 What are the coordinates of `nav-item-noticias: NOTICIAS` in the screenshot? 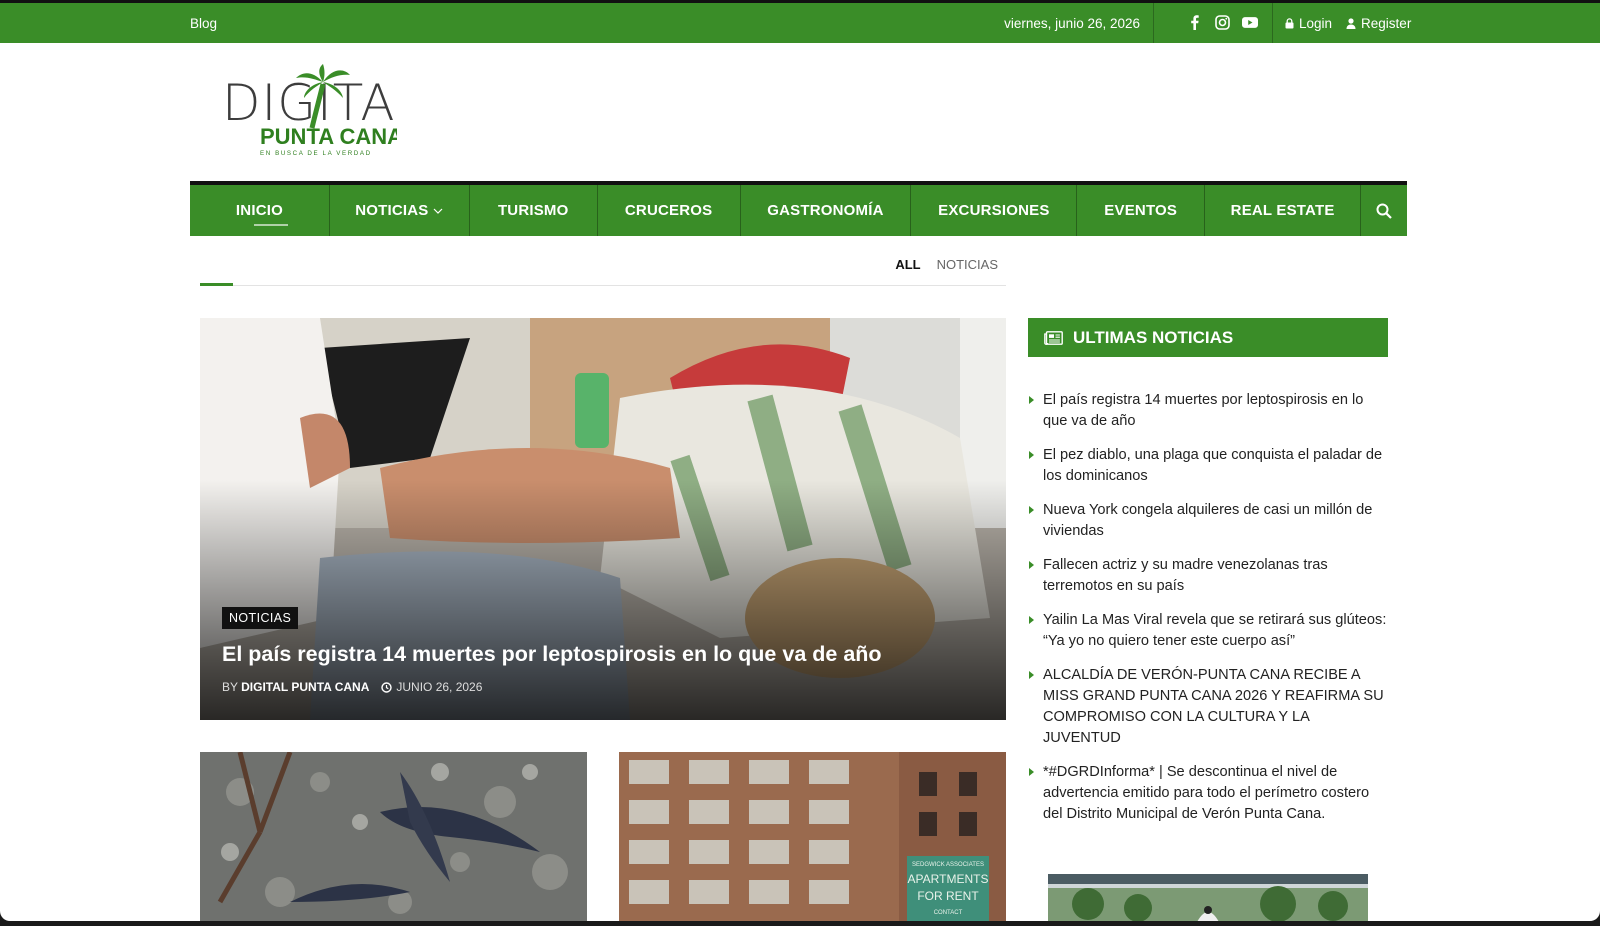 It's located at (400, 210).